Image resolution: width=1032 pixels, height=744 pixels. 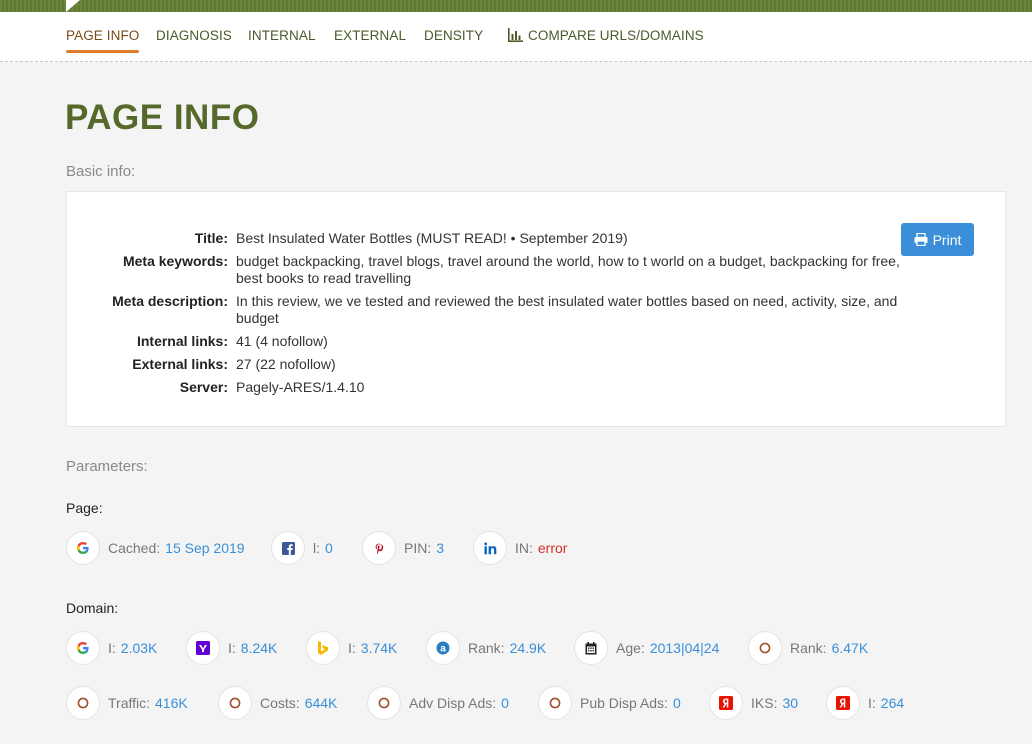 I want to click on info-value: 41 (4 nofollow), so click(x=282, y=341).